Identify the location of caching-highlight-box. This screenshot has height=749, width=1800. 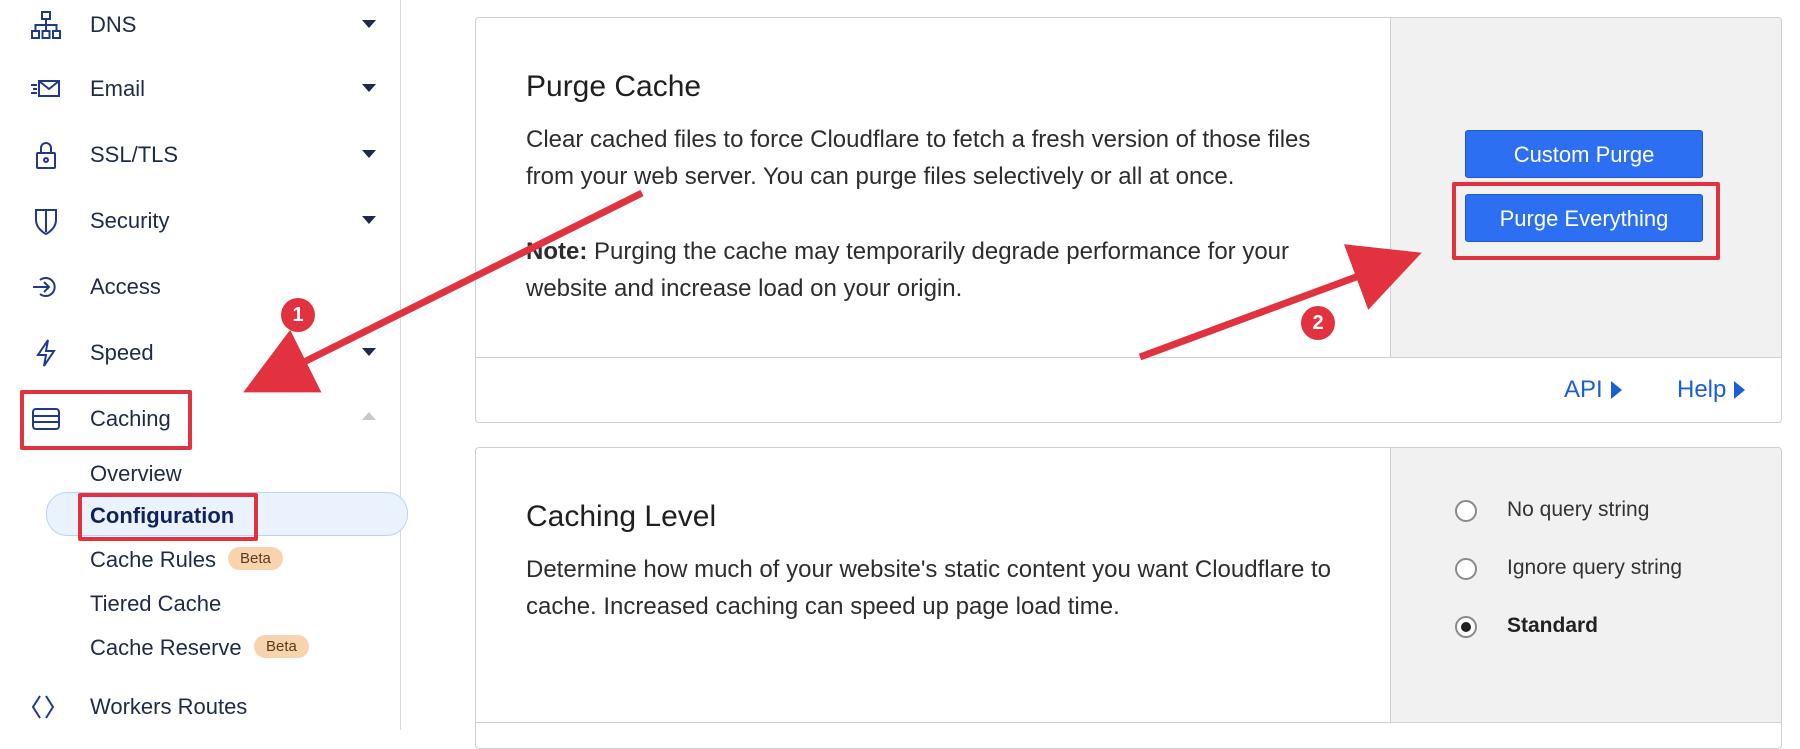
(106, 420).